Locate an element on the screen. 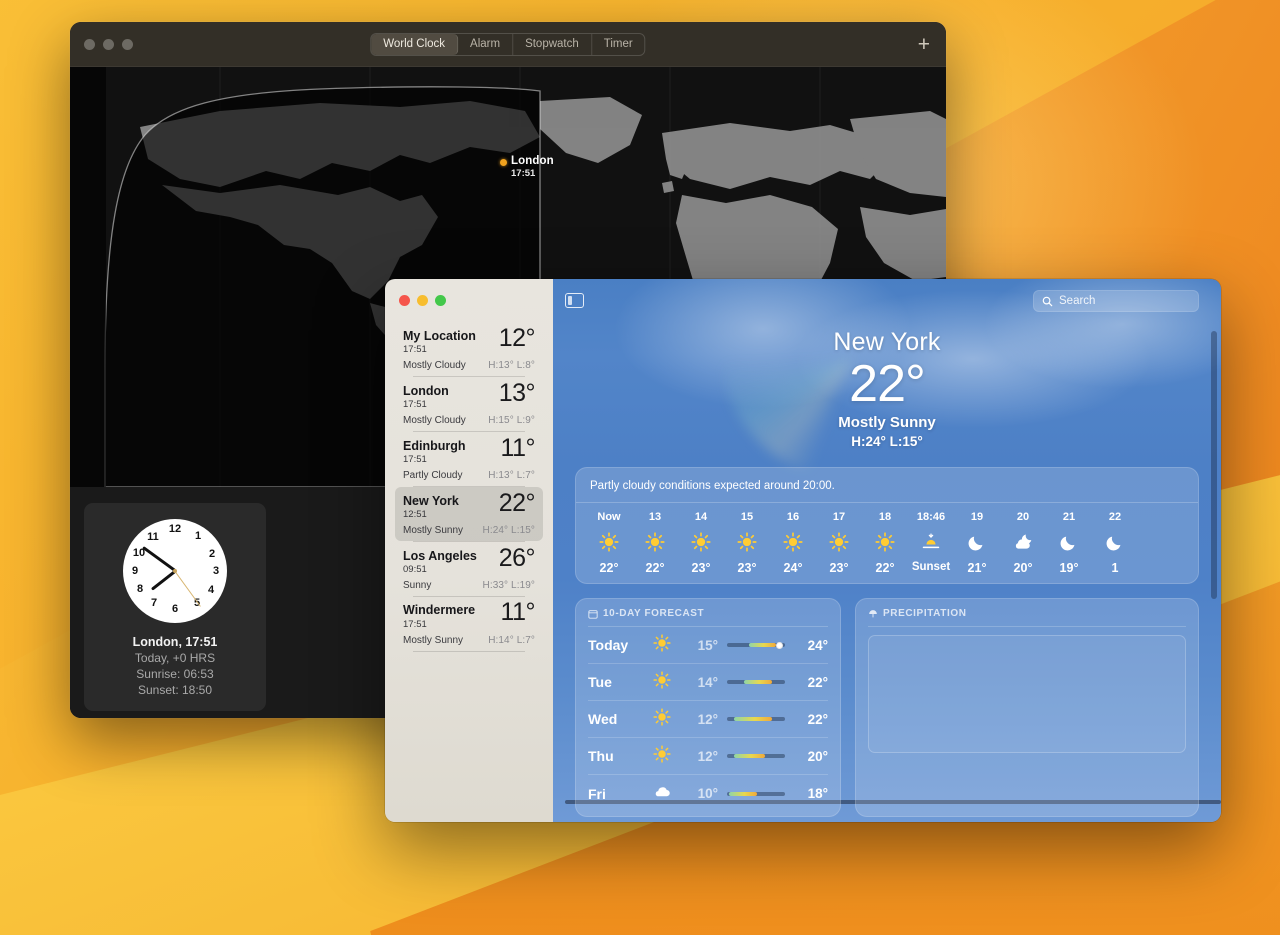  map-pin-dot-icon is located at coordinates (503, 162).